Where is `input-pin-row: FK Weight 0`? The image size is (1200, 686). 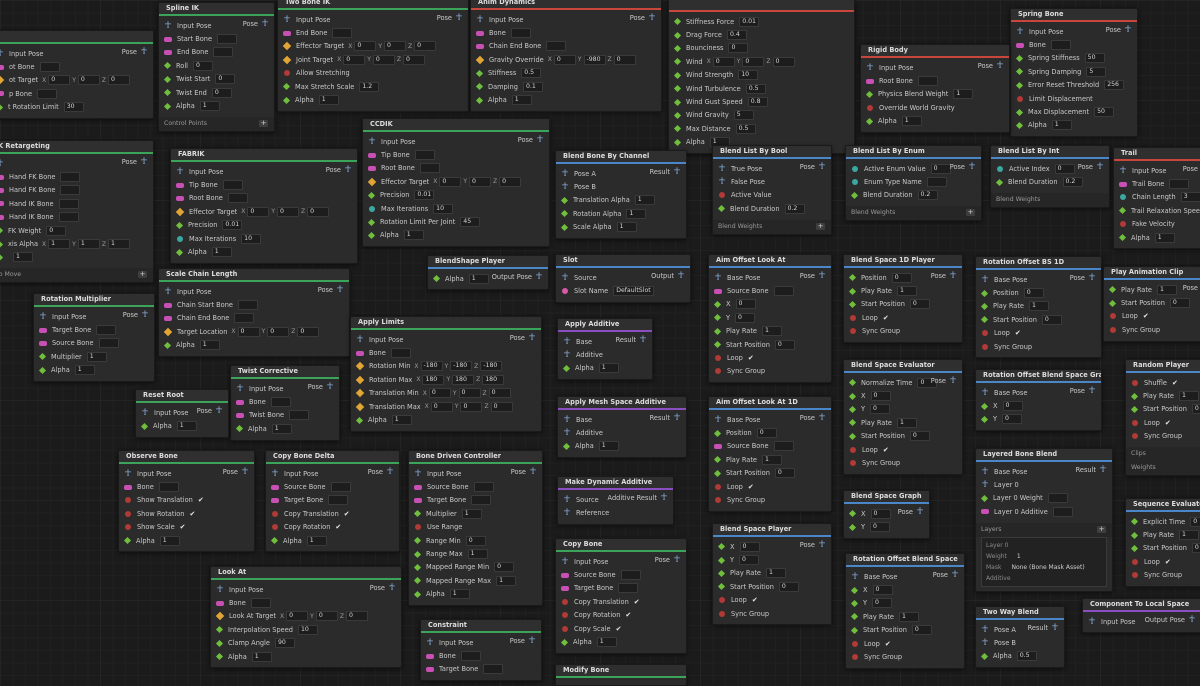
input-pin-row: FK Weight 0 is located at coordinates (76, 230).